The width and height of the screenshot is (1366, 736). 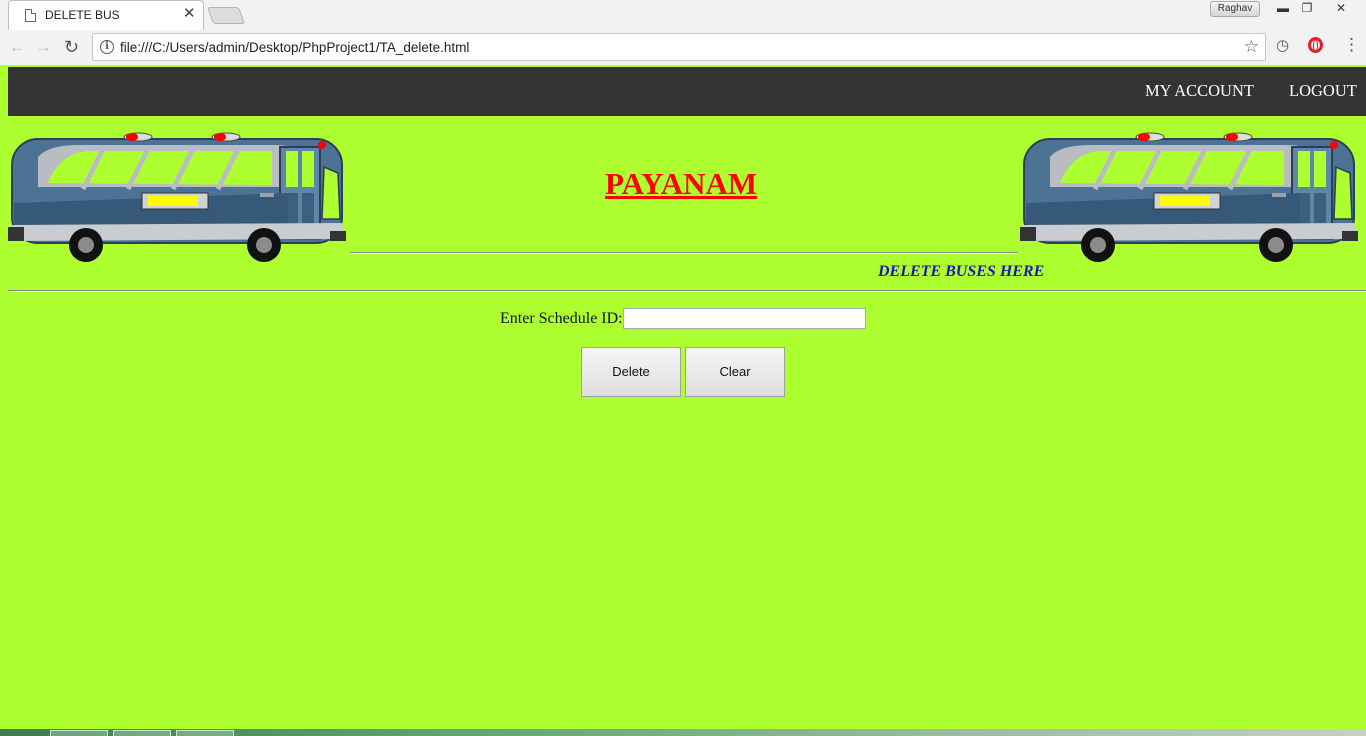 I want to click on bus-image-right, so click(x=1189, y=197).